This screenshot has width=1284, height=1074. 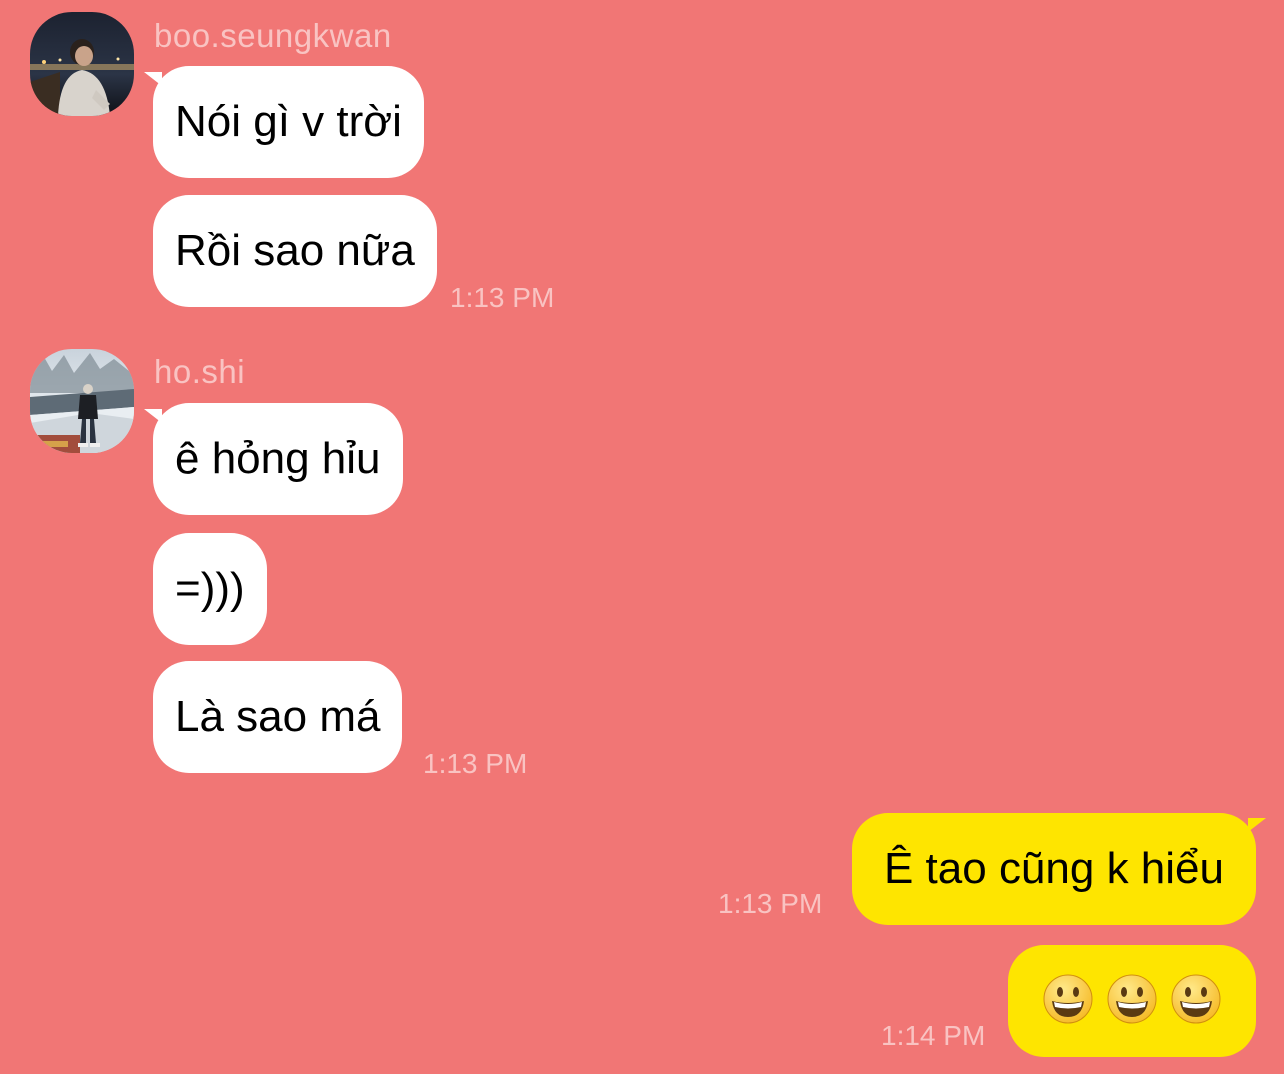 I want to click on profile-photo-night-city-icon, so click(x=82, y=64).